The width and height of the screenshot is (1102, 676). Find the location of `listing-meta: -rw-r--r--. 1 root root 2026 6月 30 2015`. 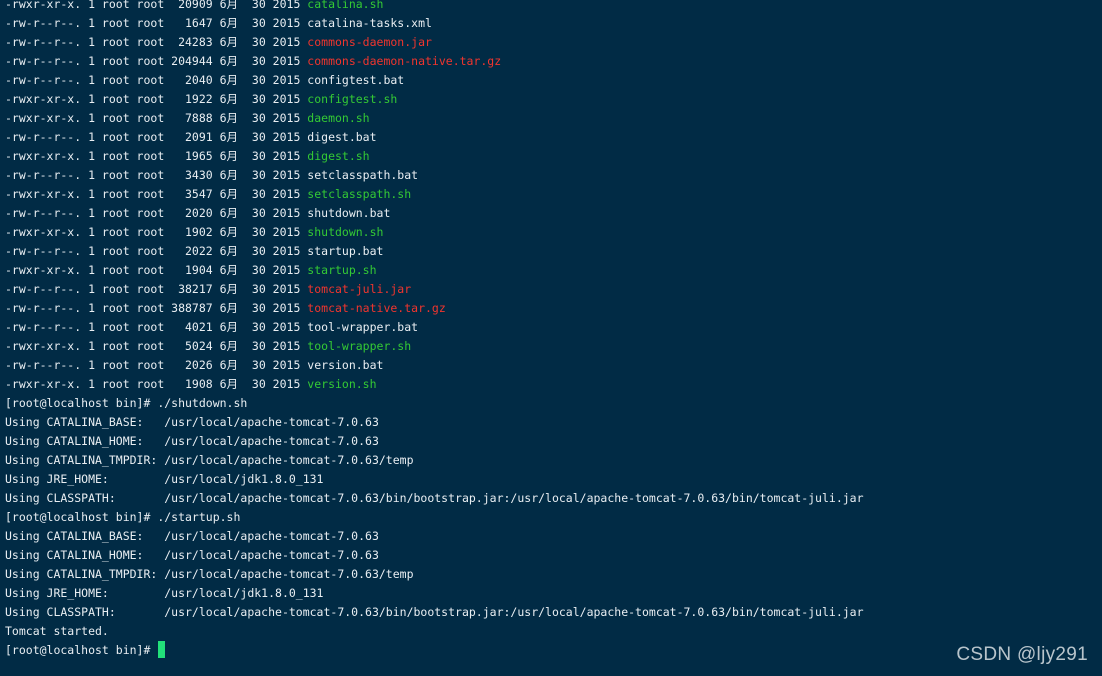

listing-meta: -rw-r--r--. 1 root root 2026 6月 30 2015 is located at coordinates (156, 365).